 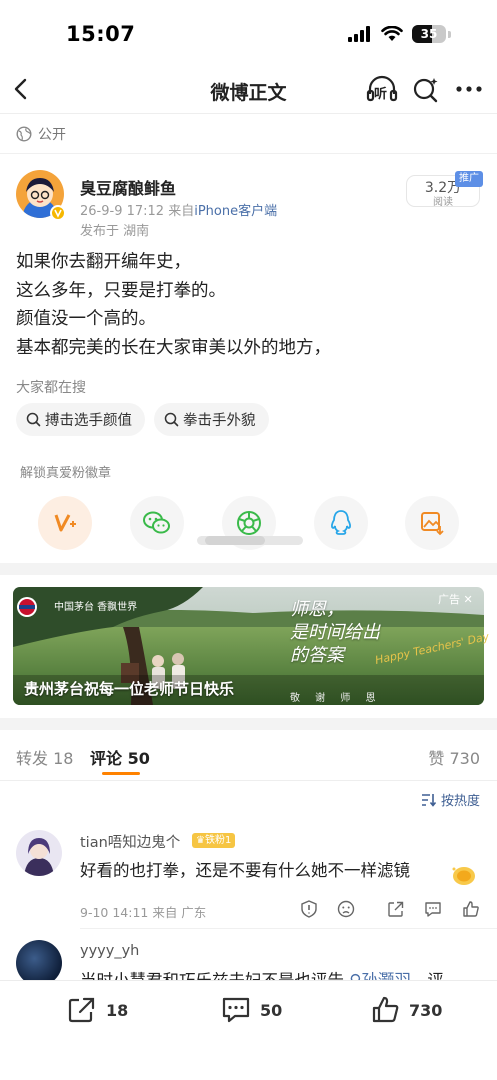 I want to click on qq-icon, so click(x=341, y=522).